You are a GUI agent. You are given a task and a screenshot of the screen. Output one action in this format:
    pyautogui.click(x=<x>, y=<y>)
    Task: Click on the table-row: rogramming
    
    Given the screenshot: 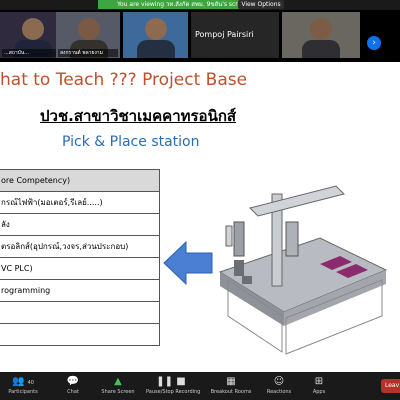 What is the action you would take?
    pyautogui.click(x=80, y=290)
    